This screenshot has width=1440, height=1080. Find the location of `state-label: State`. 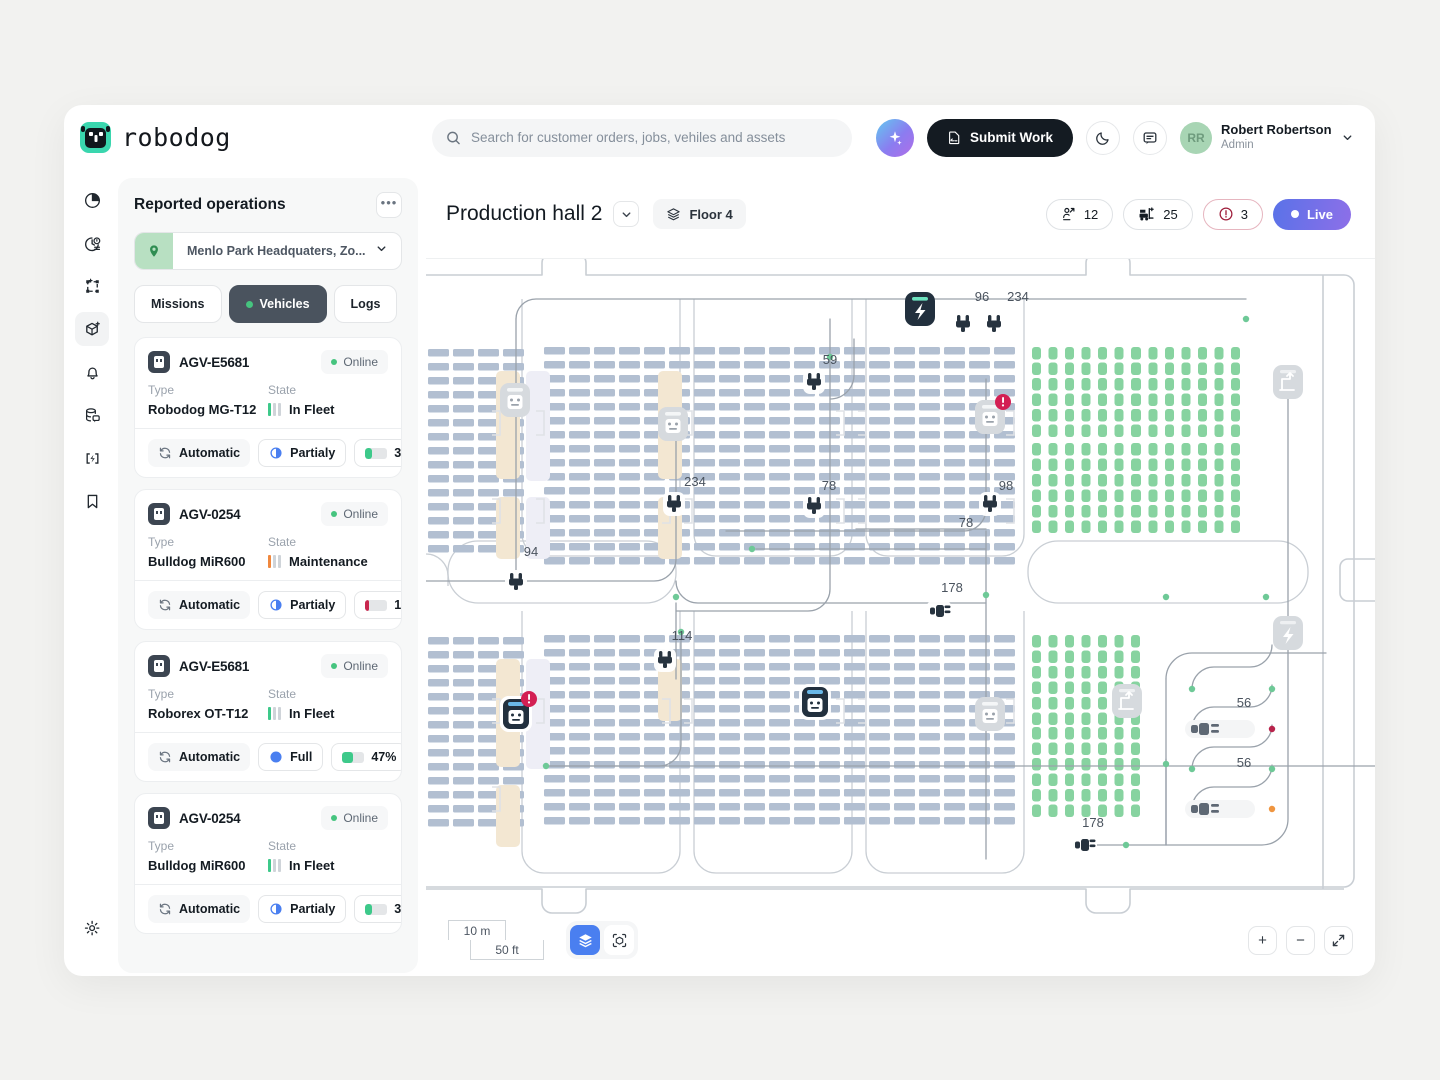

state-label: State is located at coordinates (282, 694).